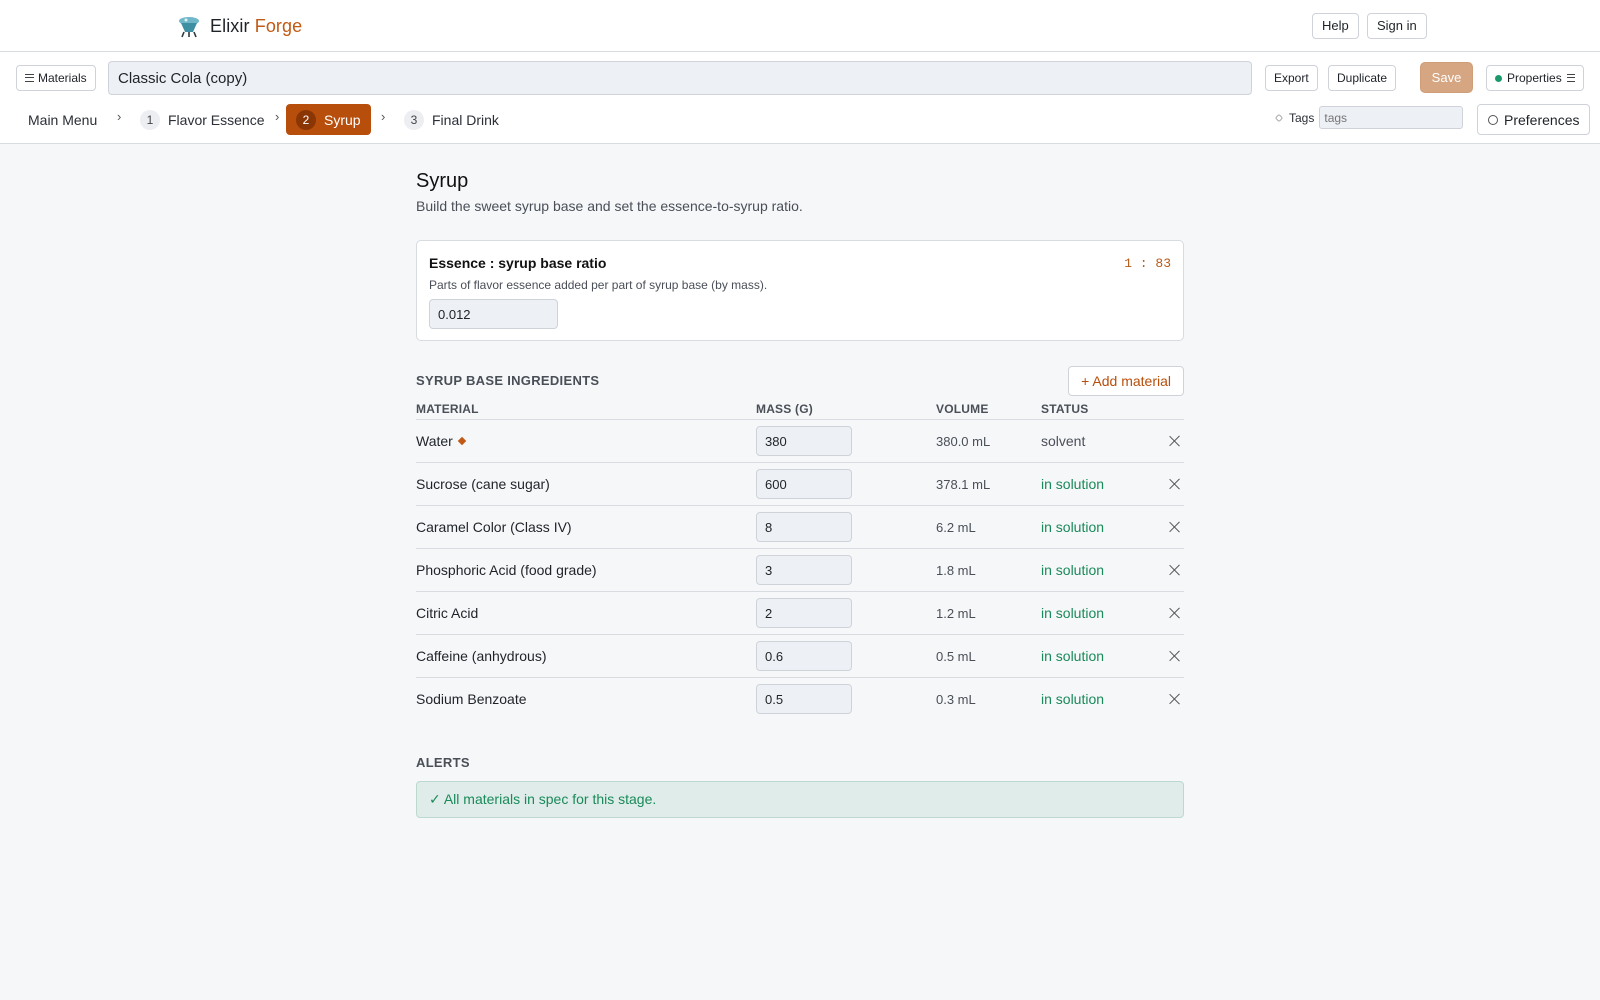 This screenshot has width=1600, height=1000. Describe the element at coordinates (800, 26) in the screenshot. I see `top-bar: Elixir Forge Help Sign in` at that location.